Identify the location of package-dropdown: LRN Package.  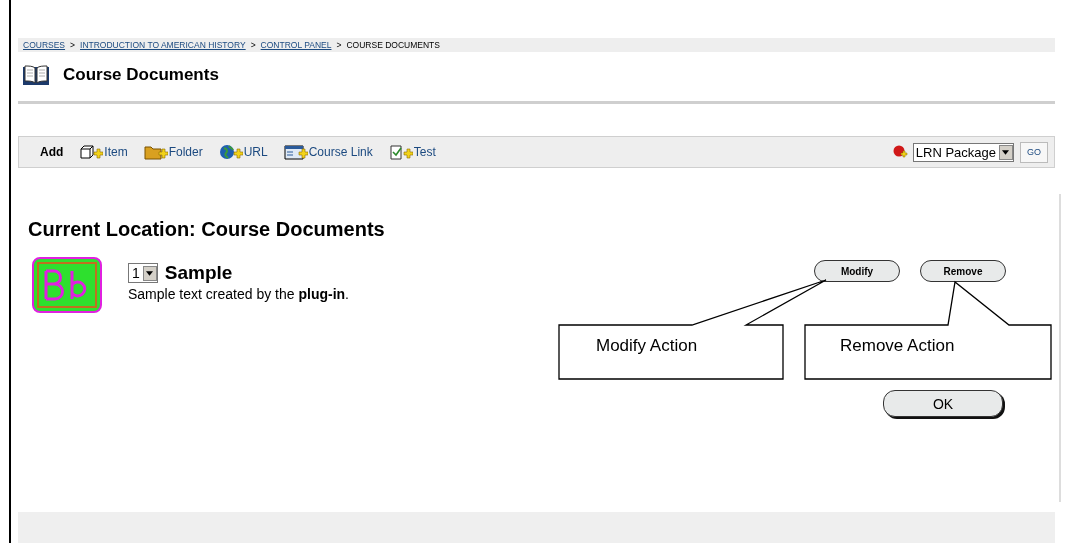
(963, 152).